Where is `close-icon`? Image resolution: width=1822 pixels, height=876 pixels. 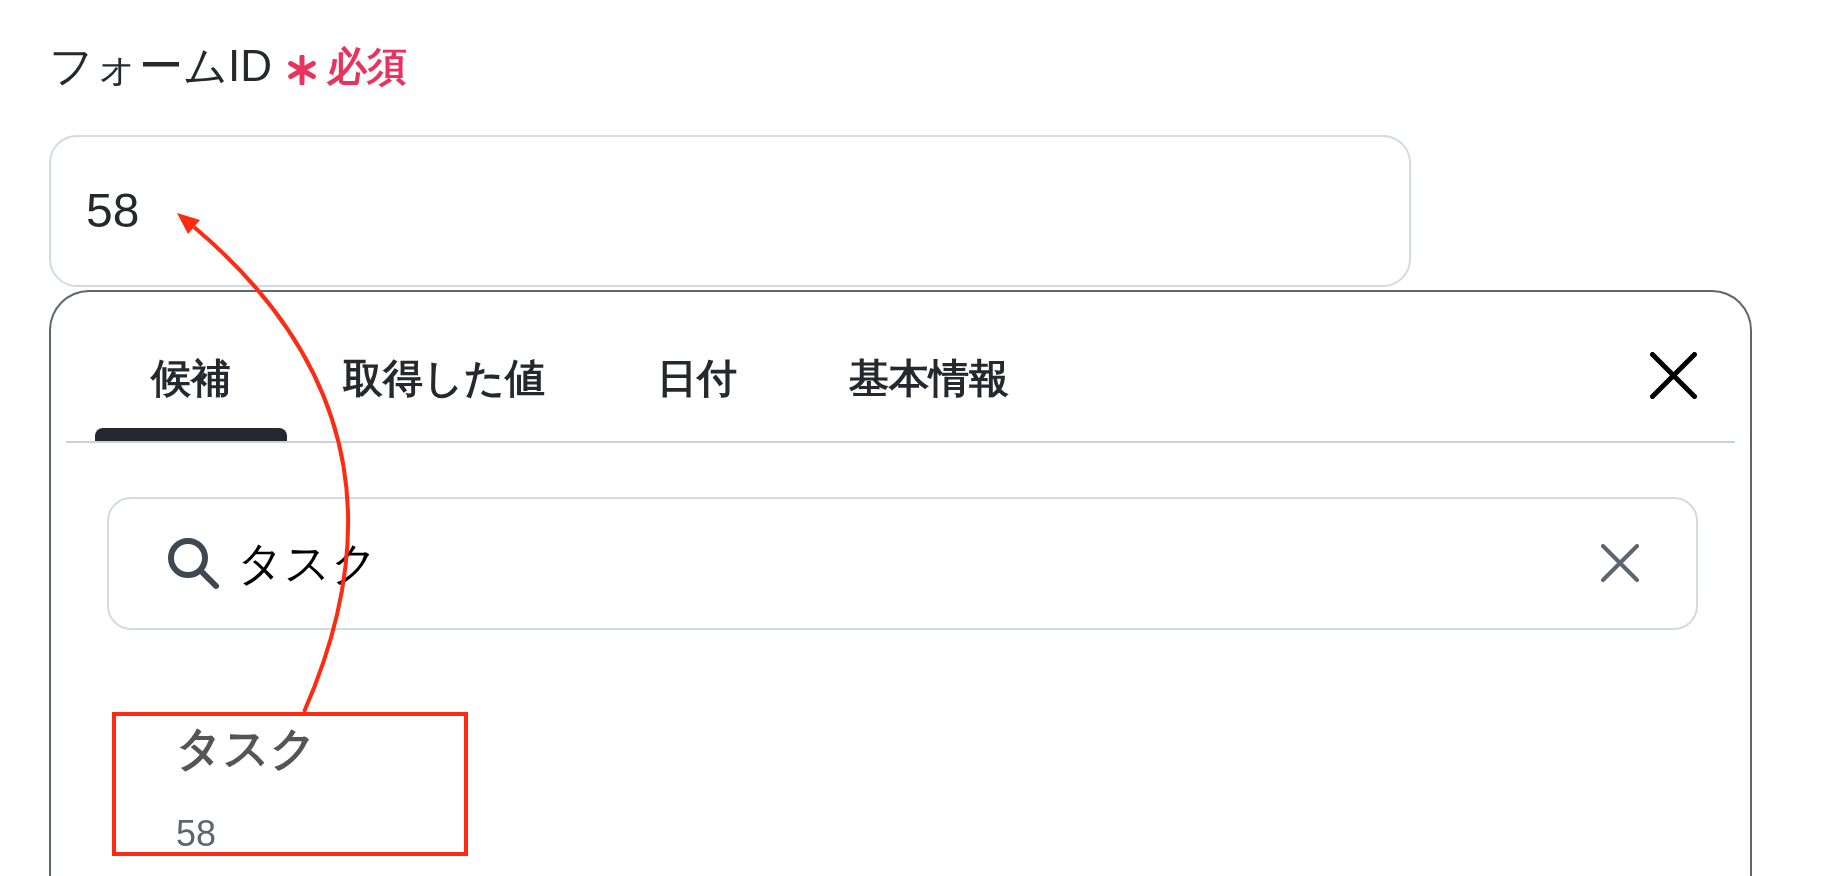
close-icon is located at coordinates (1673, 375).